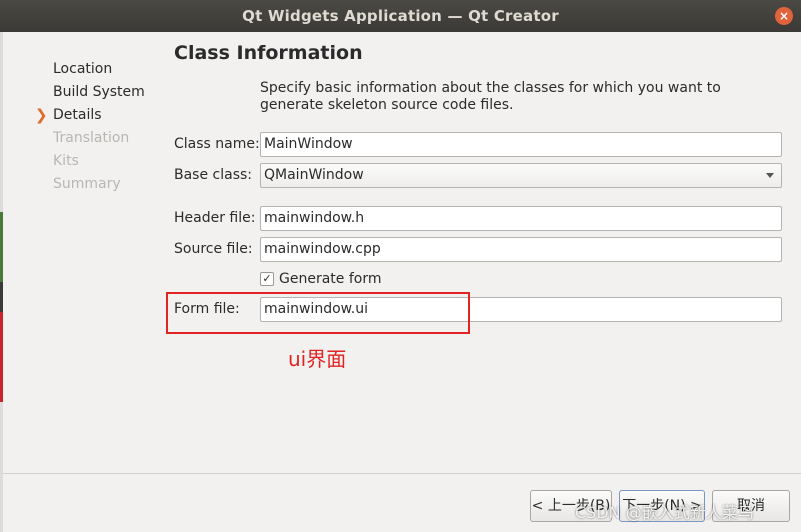 This screenshot has height=532, width=801. Describe the element at coordinates (213, 175) in the screenshot. I see `base-class-label: Base class:` at that location.